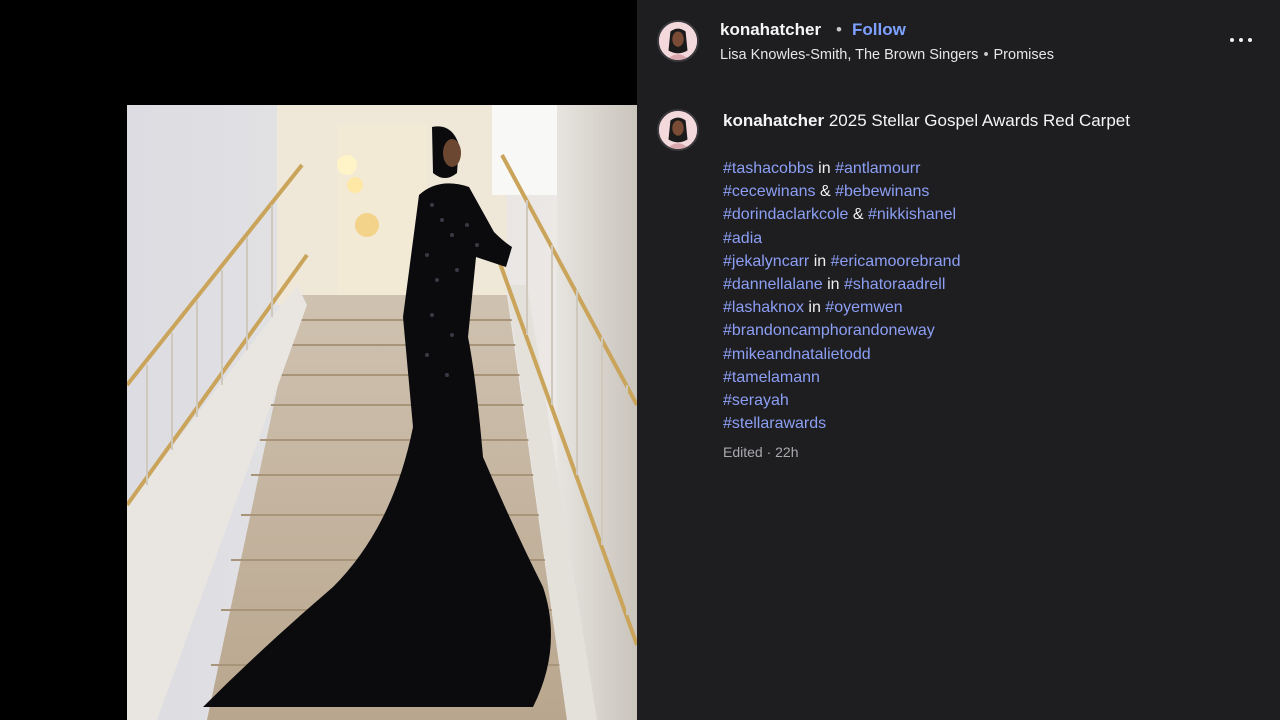  I want to click on more-options-icon, so click(1242, 40).